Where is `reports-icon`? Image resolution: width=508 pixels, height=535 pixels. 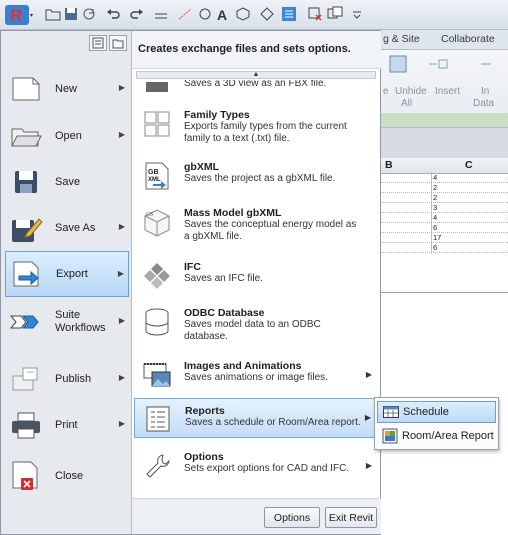
reports-icon is located at coordinates (158, 419).